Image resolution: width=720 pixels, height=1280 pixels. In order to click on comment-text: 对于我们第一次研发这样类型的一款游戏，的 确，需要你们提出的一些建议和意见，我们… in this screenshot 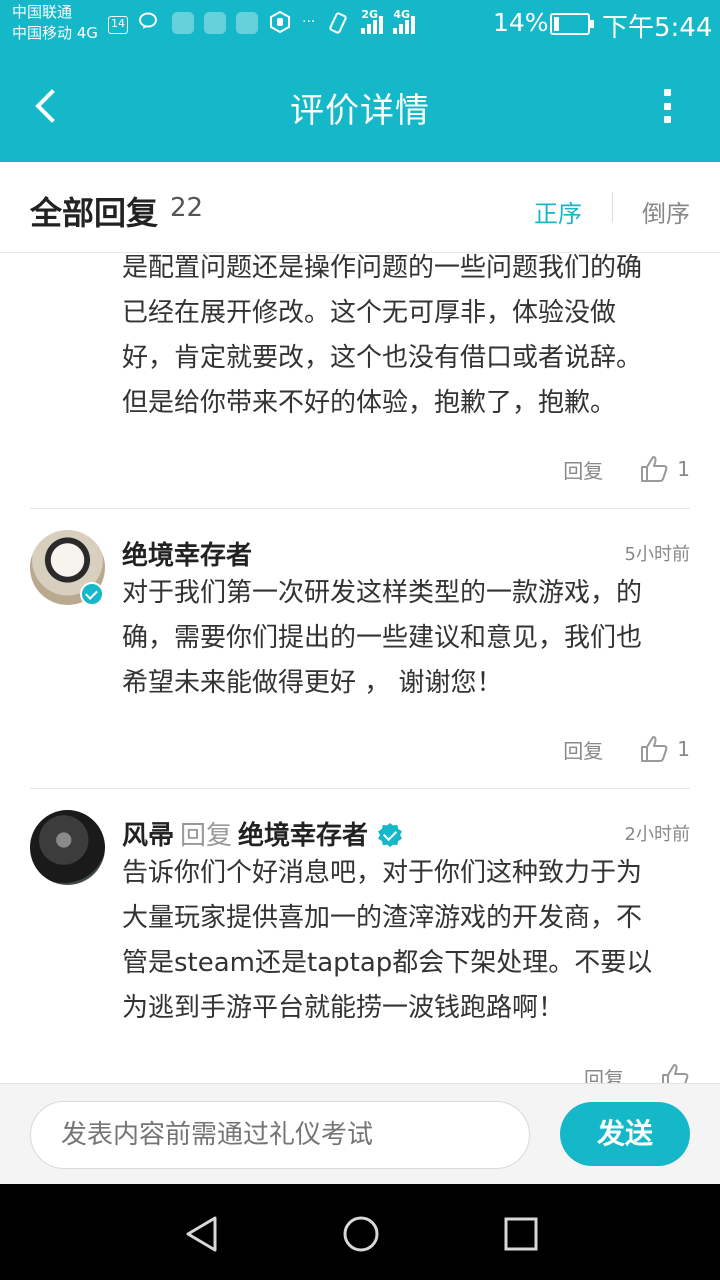, I will do `click(407, 638)`.